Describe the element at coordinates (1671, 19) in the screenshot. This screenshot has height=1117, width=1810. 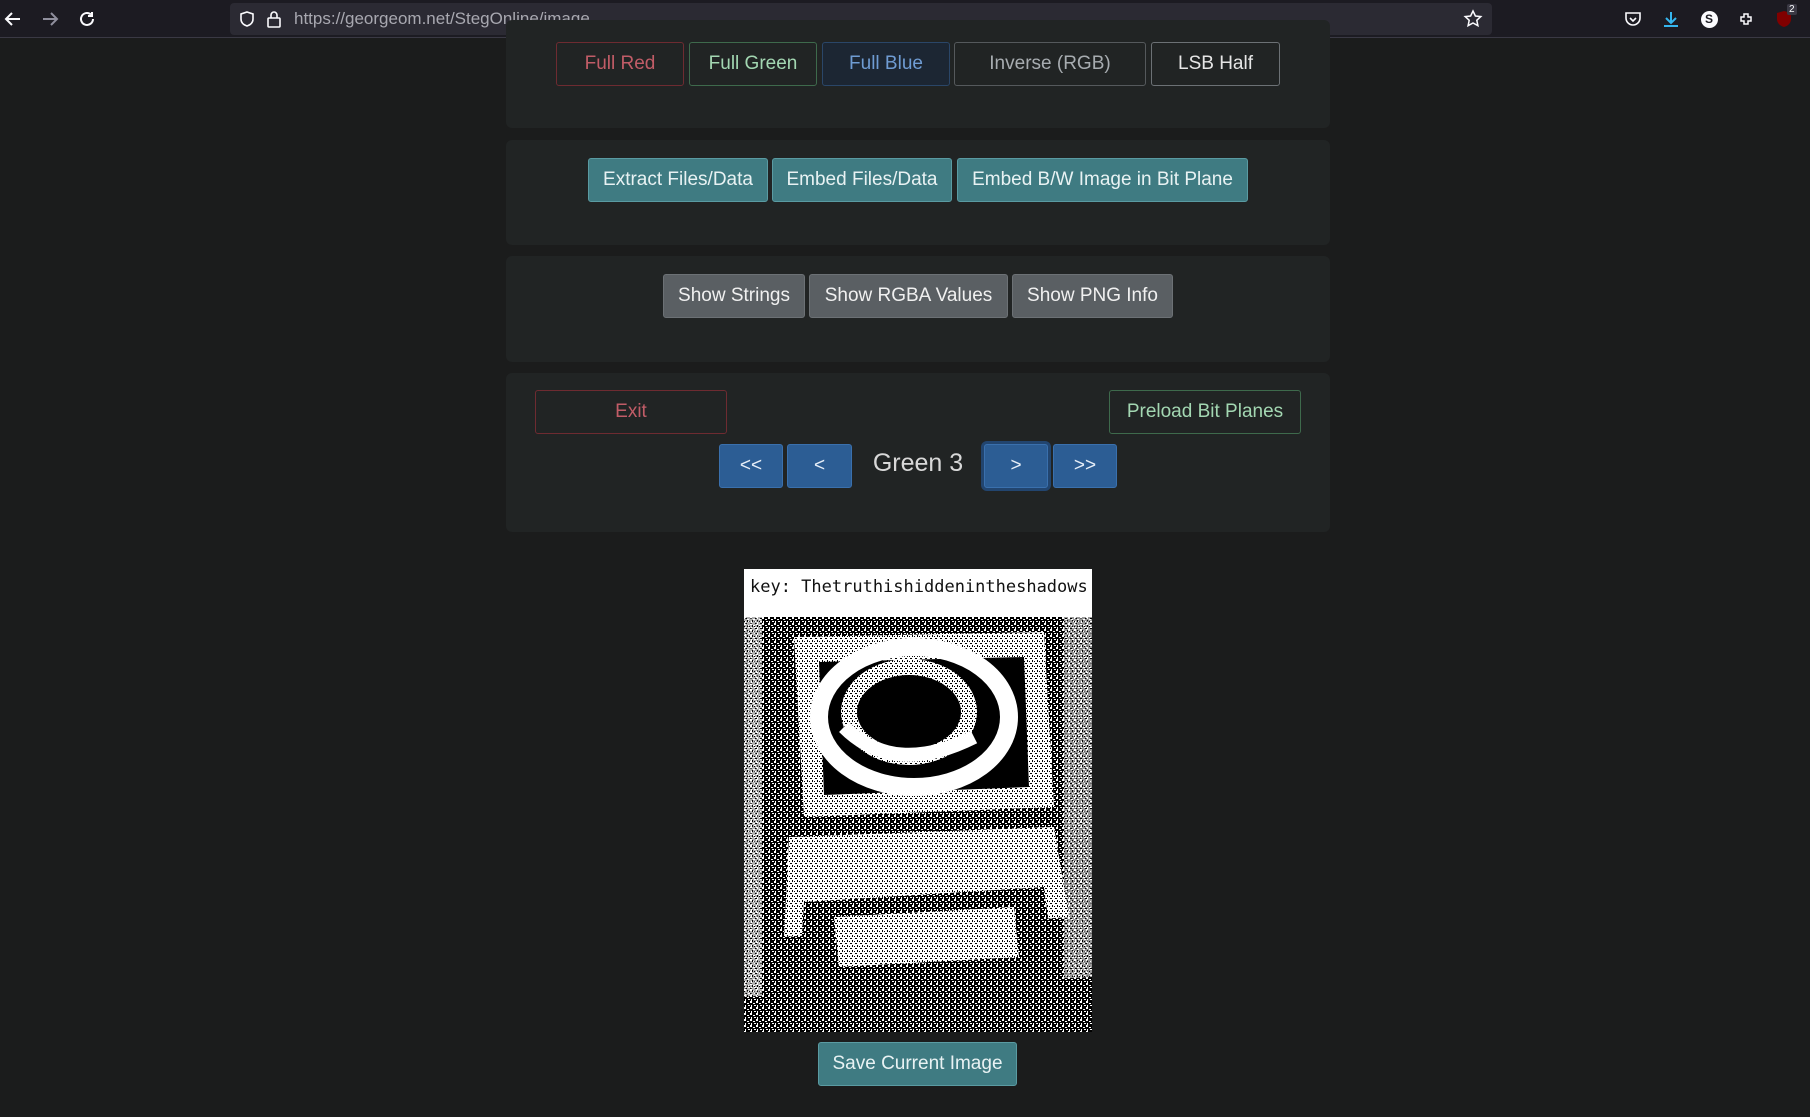
I see `download-icon` at that location.